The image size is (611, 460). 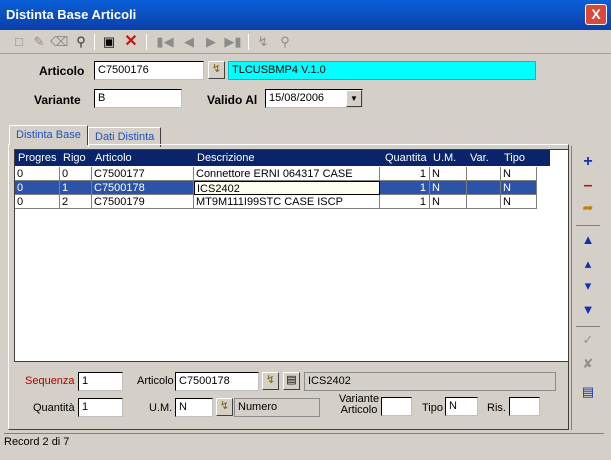 I want to click on quantita-label: Quantità, so click(x=54, y=408).